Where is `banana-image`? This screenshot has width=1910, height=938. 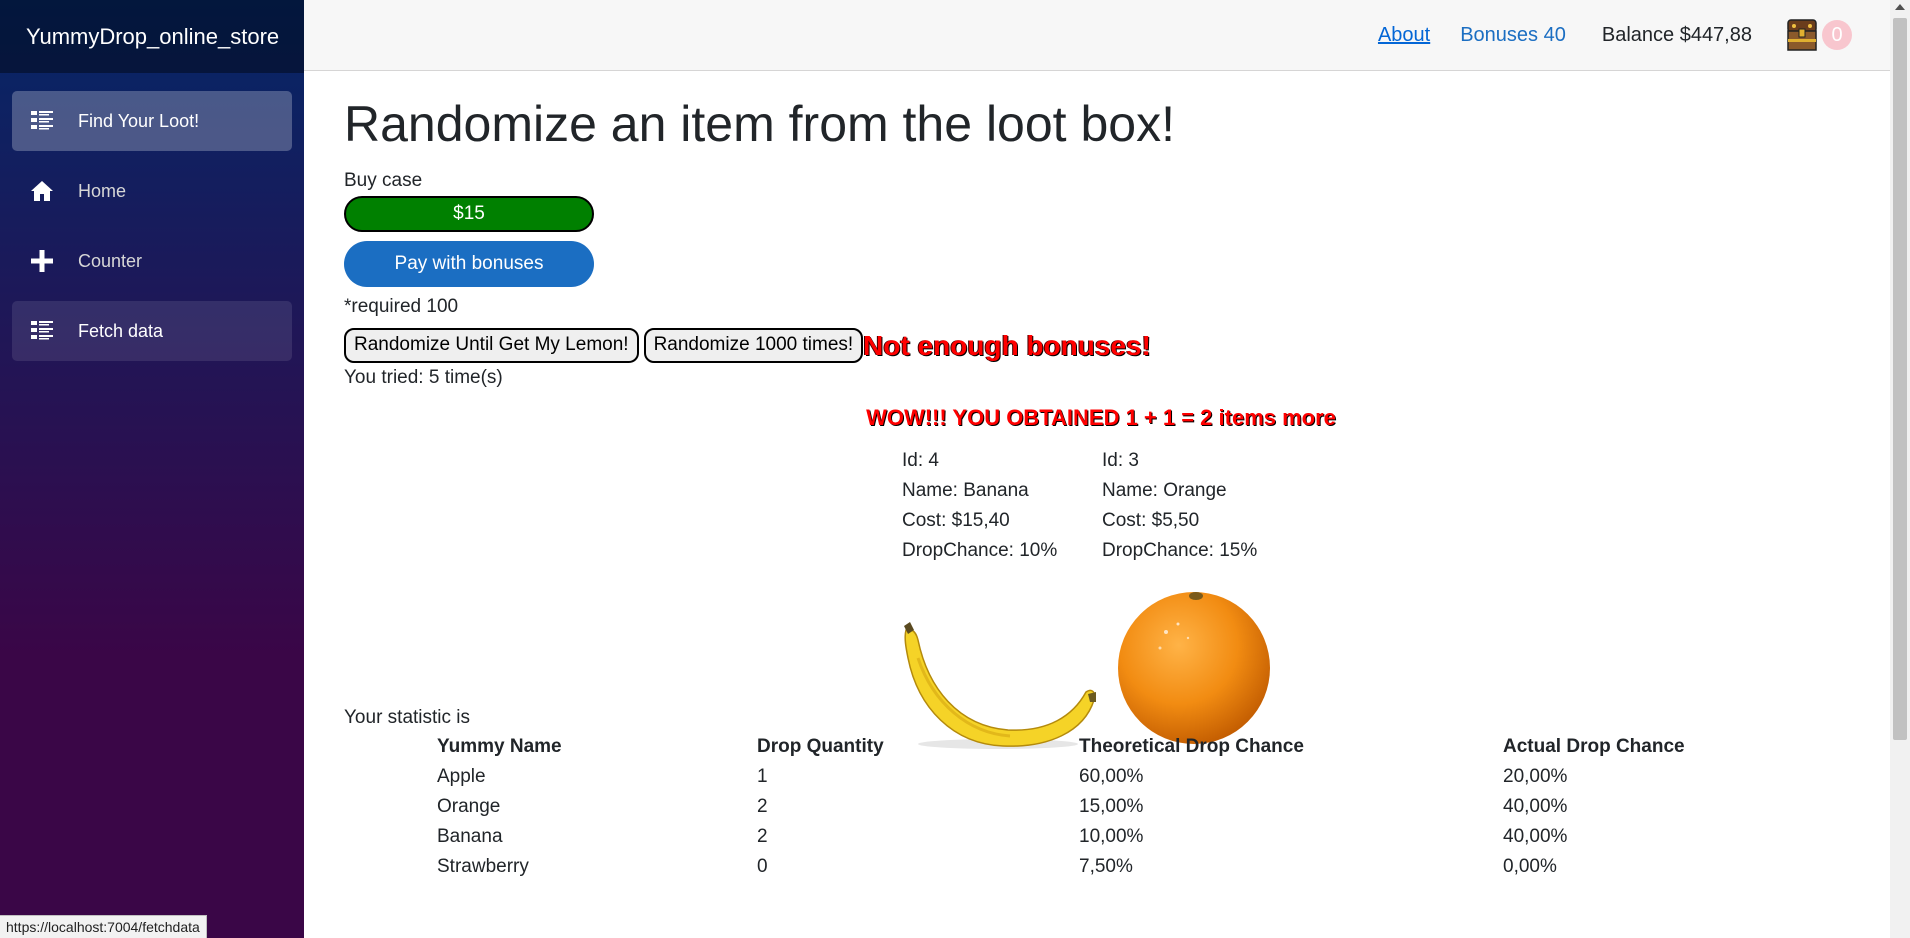
banana-image is located at coordinates (1000, 685).